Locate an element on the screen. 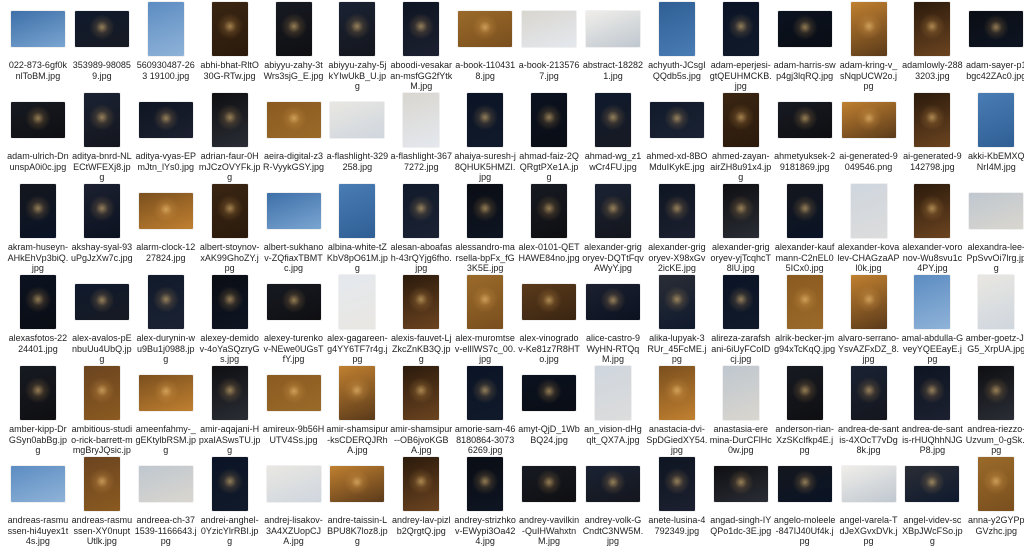  file-tile: alexander-grigoryev-yjTcqhcT8lU.jpg is located at coordinates (741, 227).